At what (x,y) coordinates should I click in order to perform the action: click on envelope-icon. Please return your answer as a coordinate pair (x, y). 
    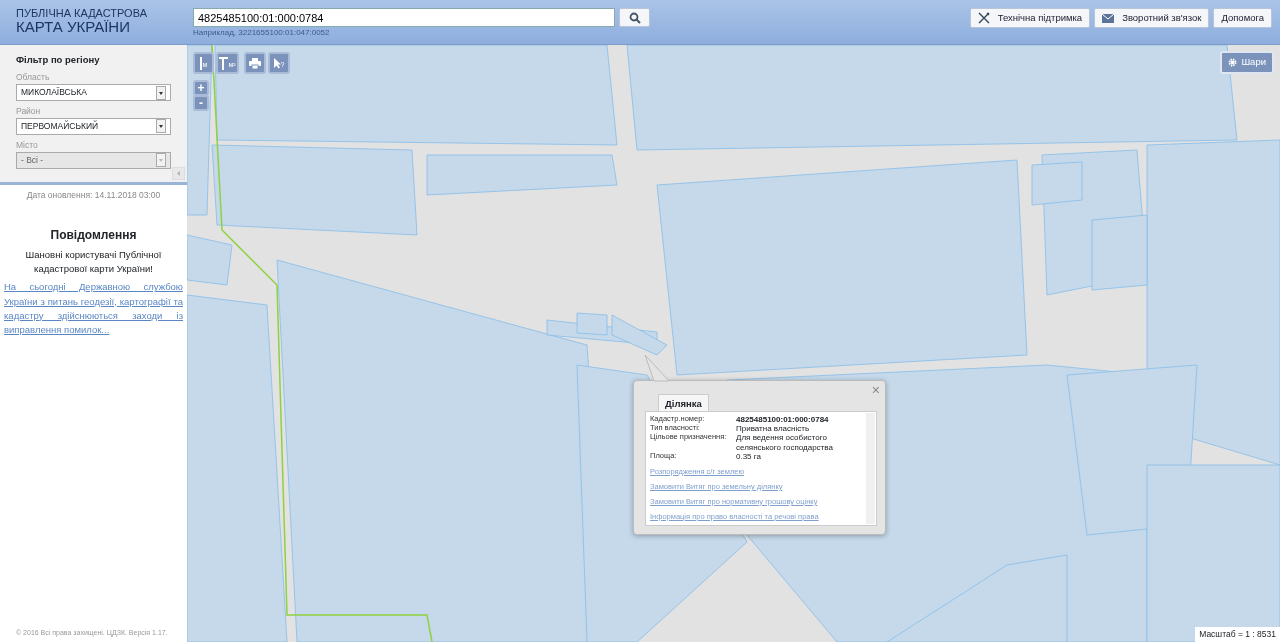
    Looking at the image, I should click on (1108, 18).